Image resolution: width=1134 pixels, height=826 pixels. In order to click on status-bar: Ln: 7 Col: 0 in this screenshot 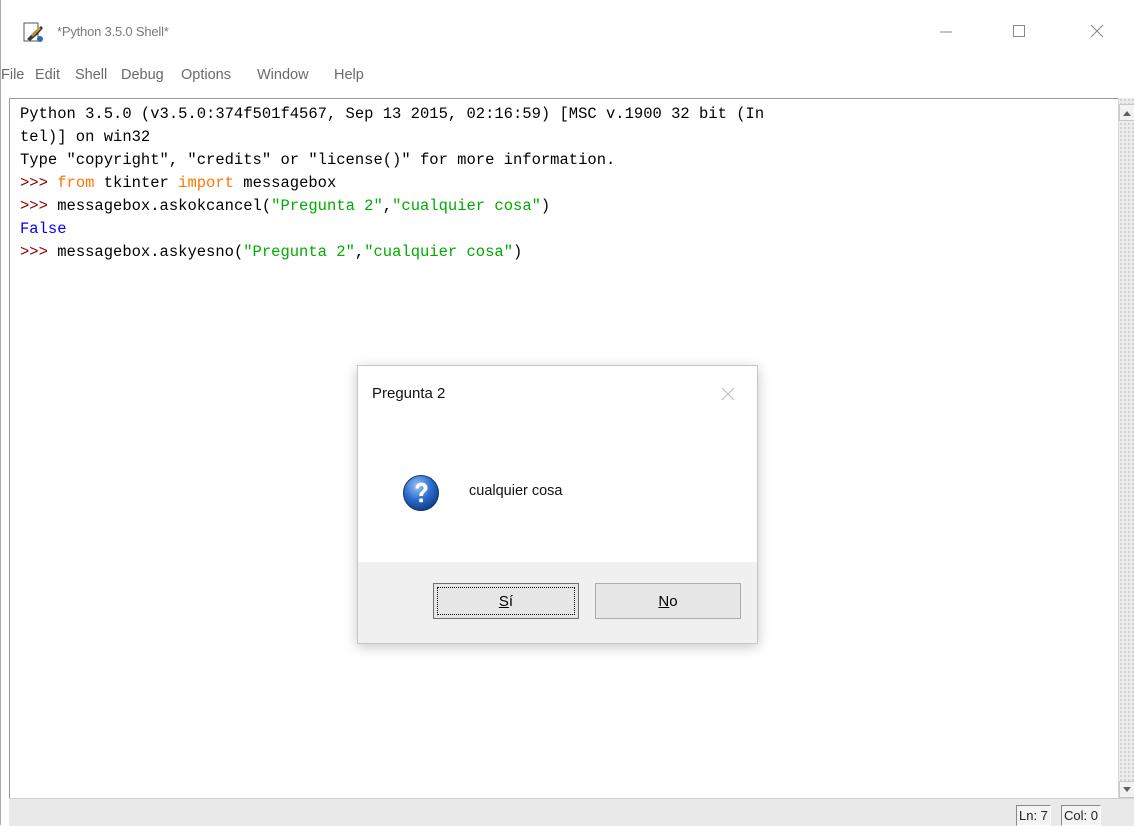, I will do `click(571, 812)`.